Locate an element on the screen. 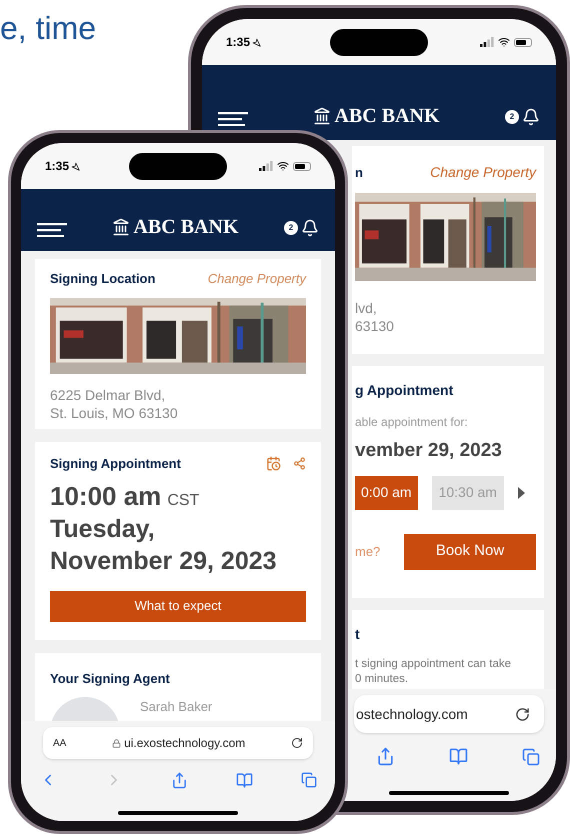 The width and height of the screenshot is (570, 834). book-now-button: Book Now is located at coordinates (470, 552).